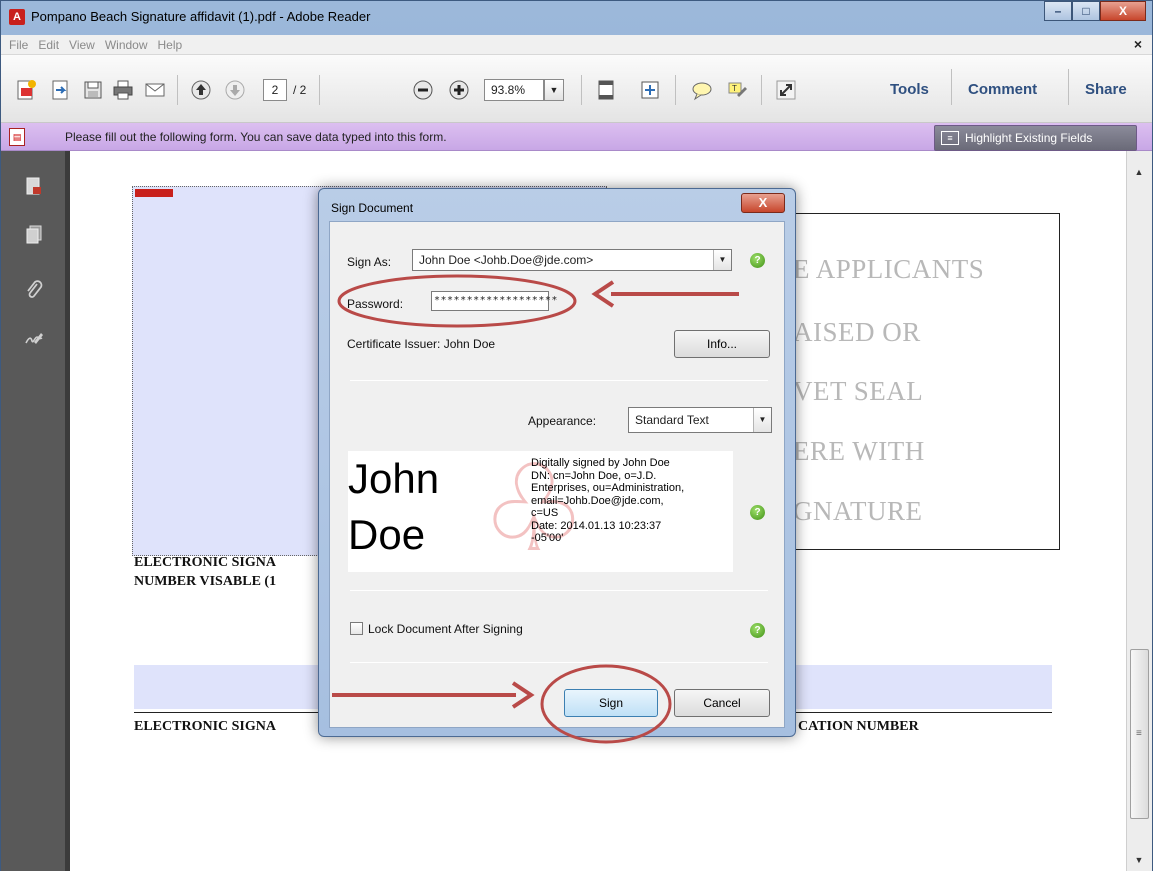 The image size is (1153, 871). What do you see at coordinates (457, 301) in the screenshot?
I see `password-highlight-circle` at bounding box center [457, 301].